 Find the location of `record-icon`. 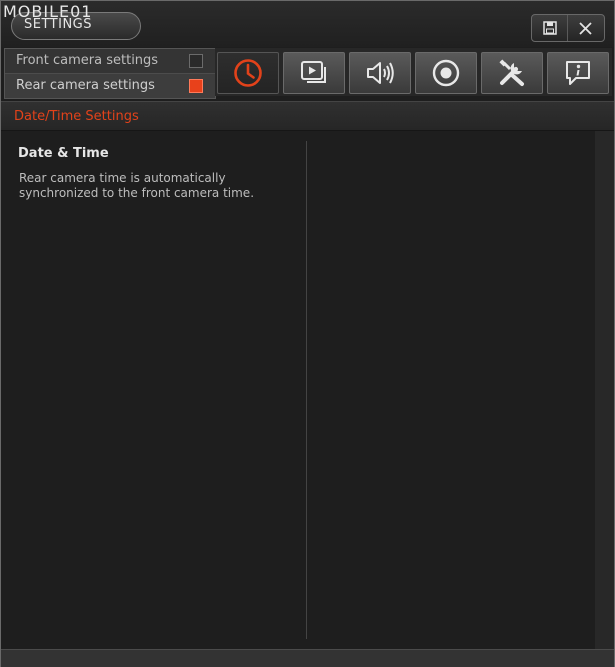

record-icon is located at coordinates (446, 73).